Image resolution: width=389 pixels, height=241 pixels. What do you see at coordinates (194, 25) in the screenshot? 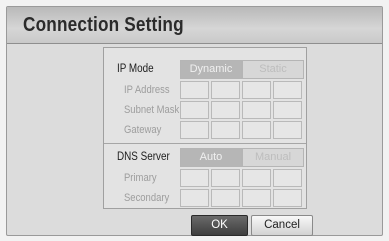
I see `title-bar: Connection Setting` at bounding box center [194, 25].